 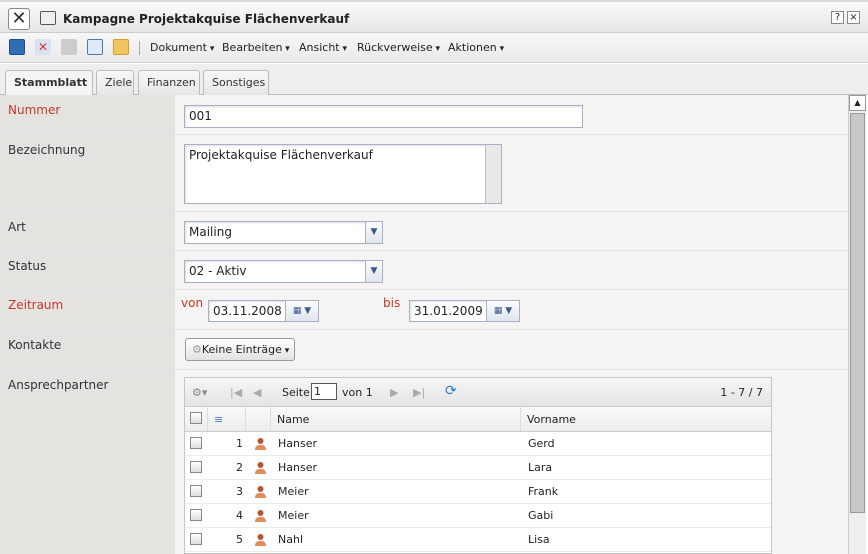 What do you see at coordinates (424, 231) in the screenshot?
I see `row-art: Art Mailing ▼` at bounding box center [424, 231].